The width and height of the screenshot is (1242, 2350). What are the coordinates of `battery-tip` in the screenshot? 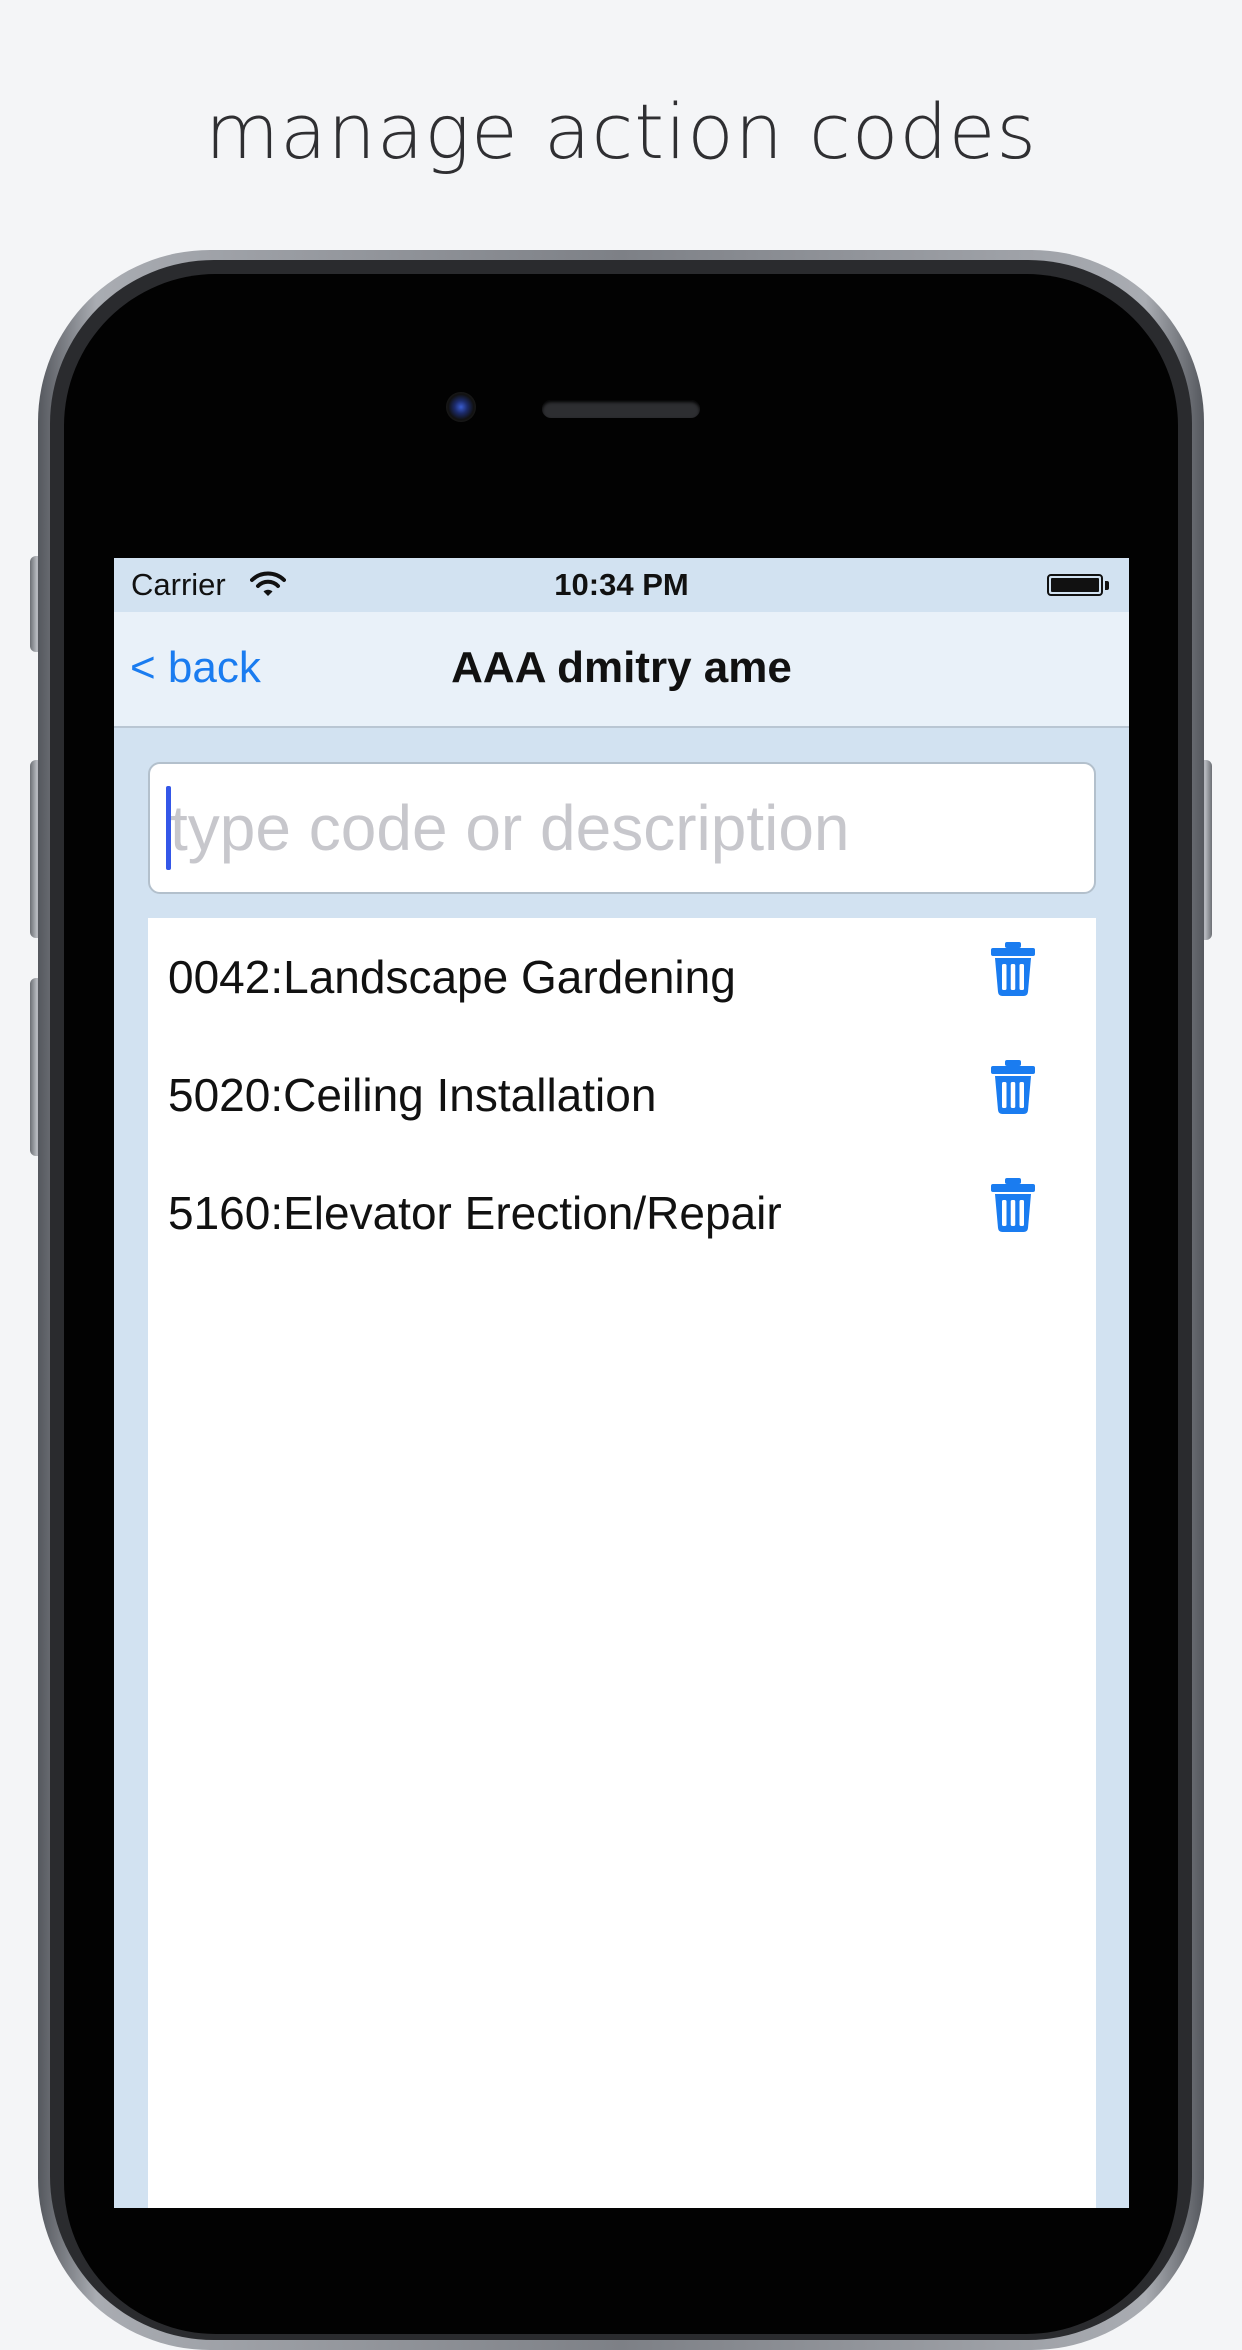 It's located at (1107, 585).